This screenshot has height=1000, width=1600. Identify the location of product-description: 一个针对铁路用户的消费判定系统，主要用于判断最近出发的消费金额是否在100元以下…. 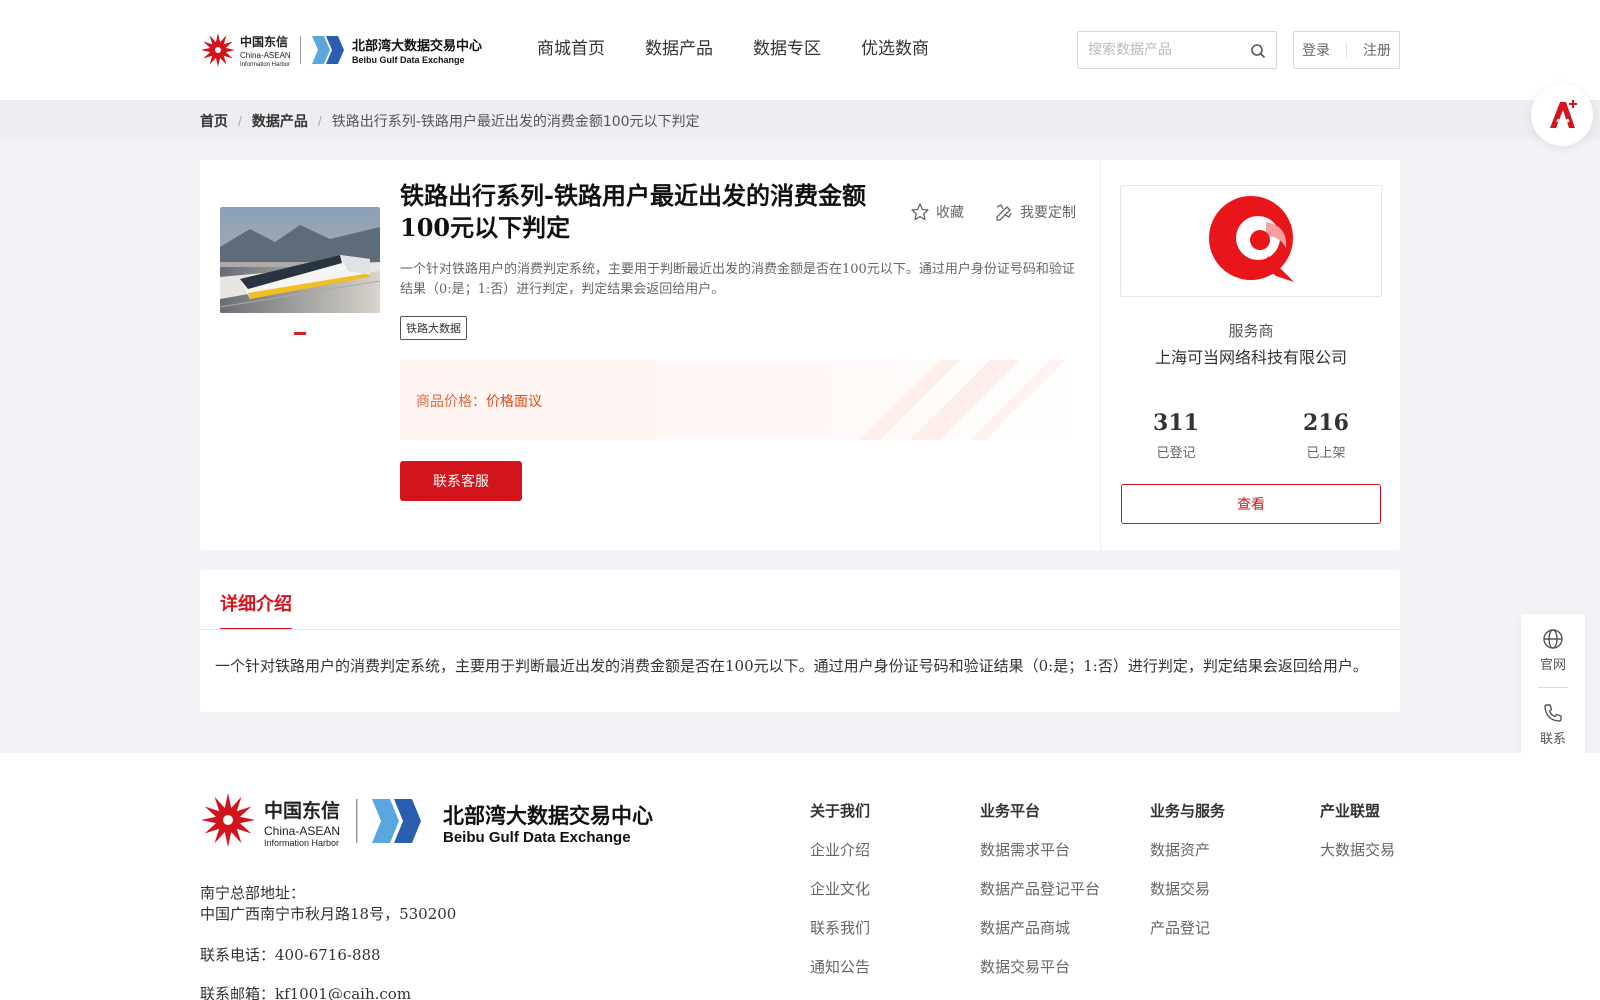
(737, 279).